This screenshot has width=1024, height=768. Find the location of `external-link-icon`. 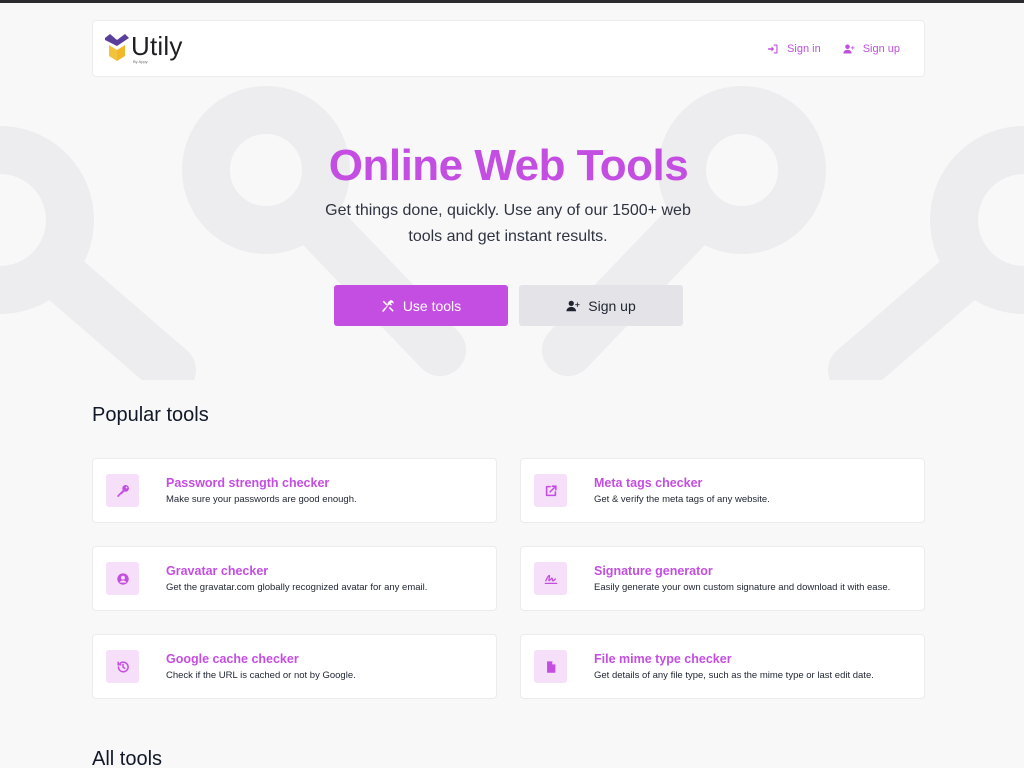

external-link-icon is located at coordinates (551, 490).